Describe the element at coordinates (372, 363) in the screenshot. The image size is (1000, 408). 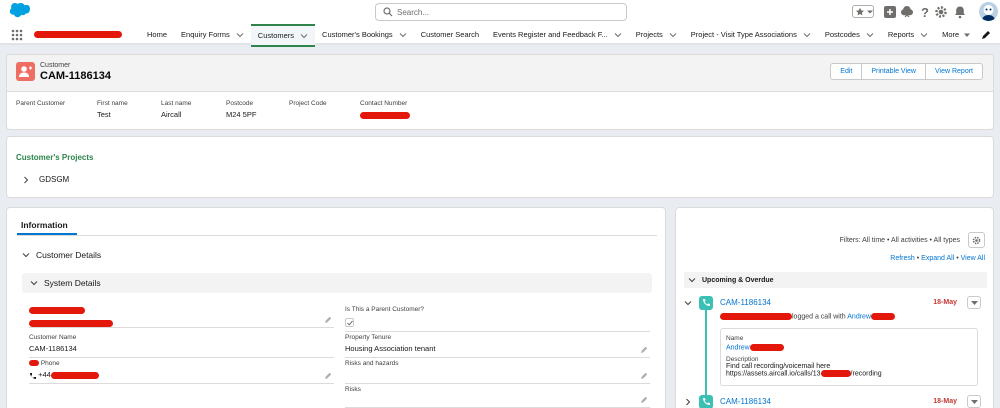
I see `field-label: Risks and hazards` at that location.